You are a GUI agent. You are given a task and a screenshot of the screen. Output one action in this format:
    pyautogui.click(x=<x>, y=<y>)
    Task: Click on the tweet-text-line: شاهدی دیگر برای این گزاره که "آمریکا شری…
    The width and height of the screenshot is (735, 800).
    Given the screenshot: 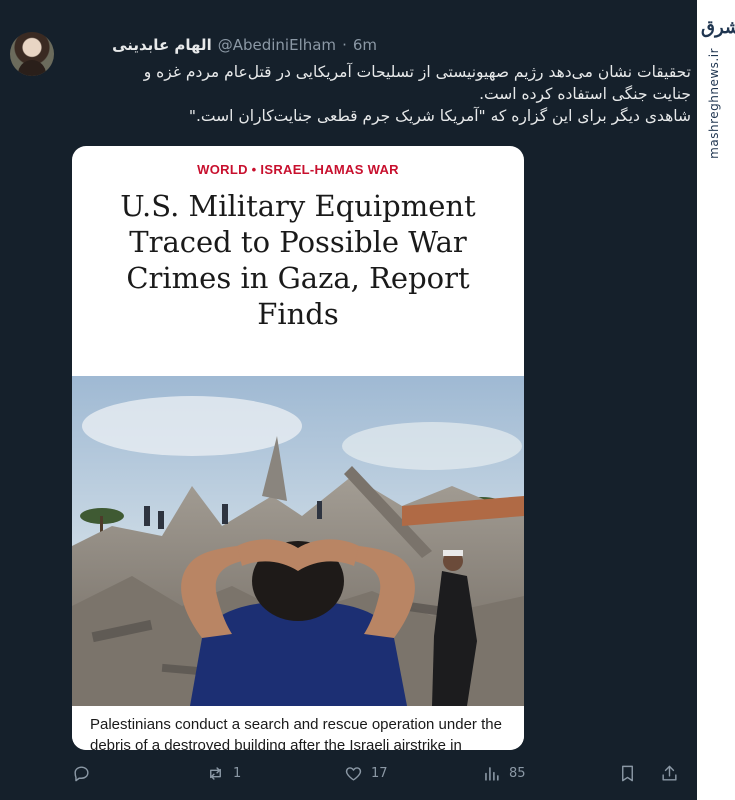 What is the action you would take?
    pyautogui.click(x=439, y=116)
    